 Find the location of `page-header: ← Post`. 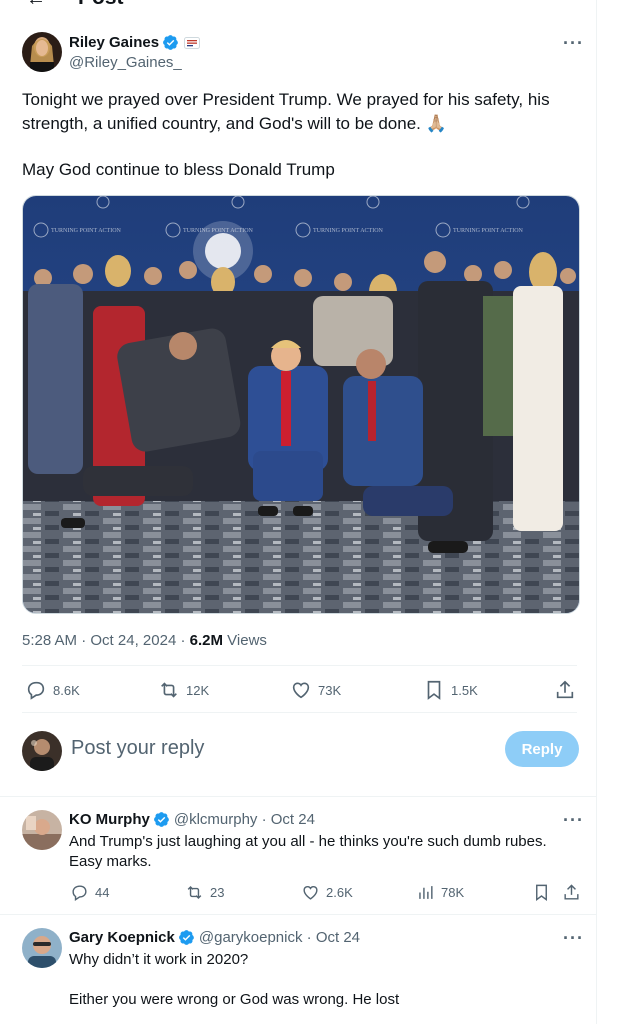

page-header: ← Post is located at coordinates (298, 5).